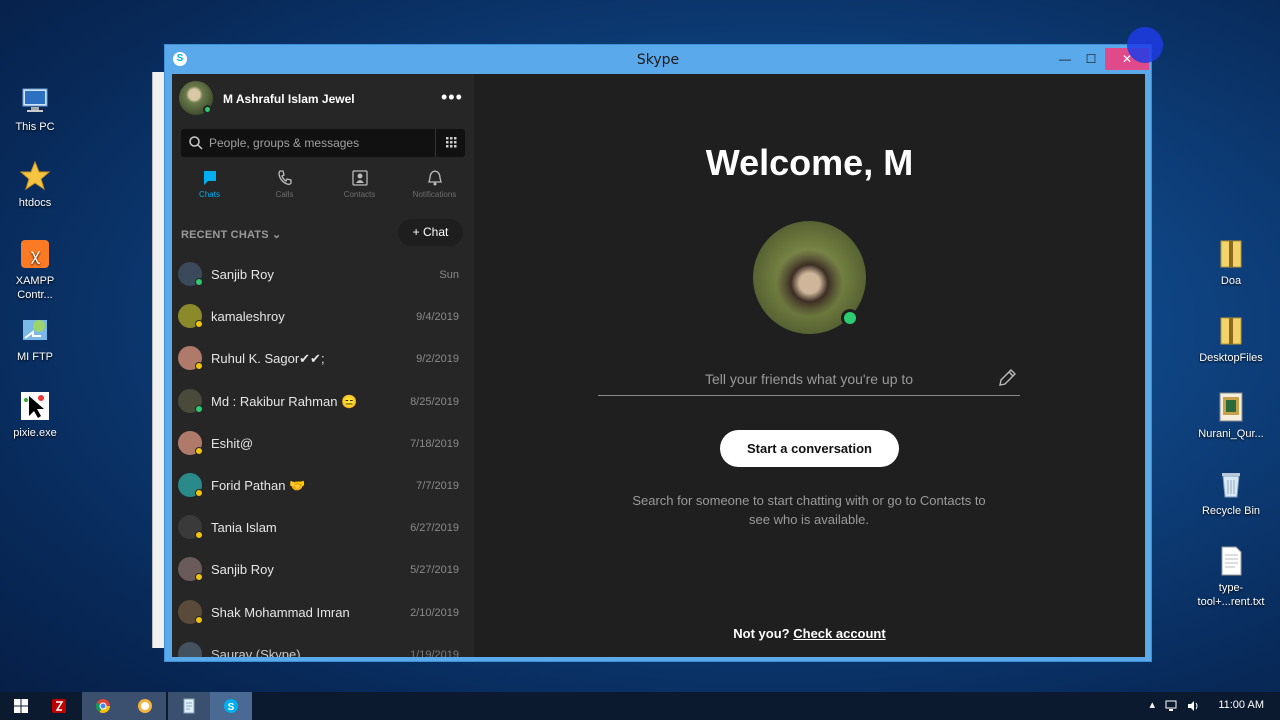 The image size is (1280, 720). What do you see at coordinates (434, 194) in the screenshot?
I see `tab-label: Notifications` at bounding box center [434, 194].